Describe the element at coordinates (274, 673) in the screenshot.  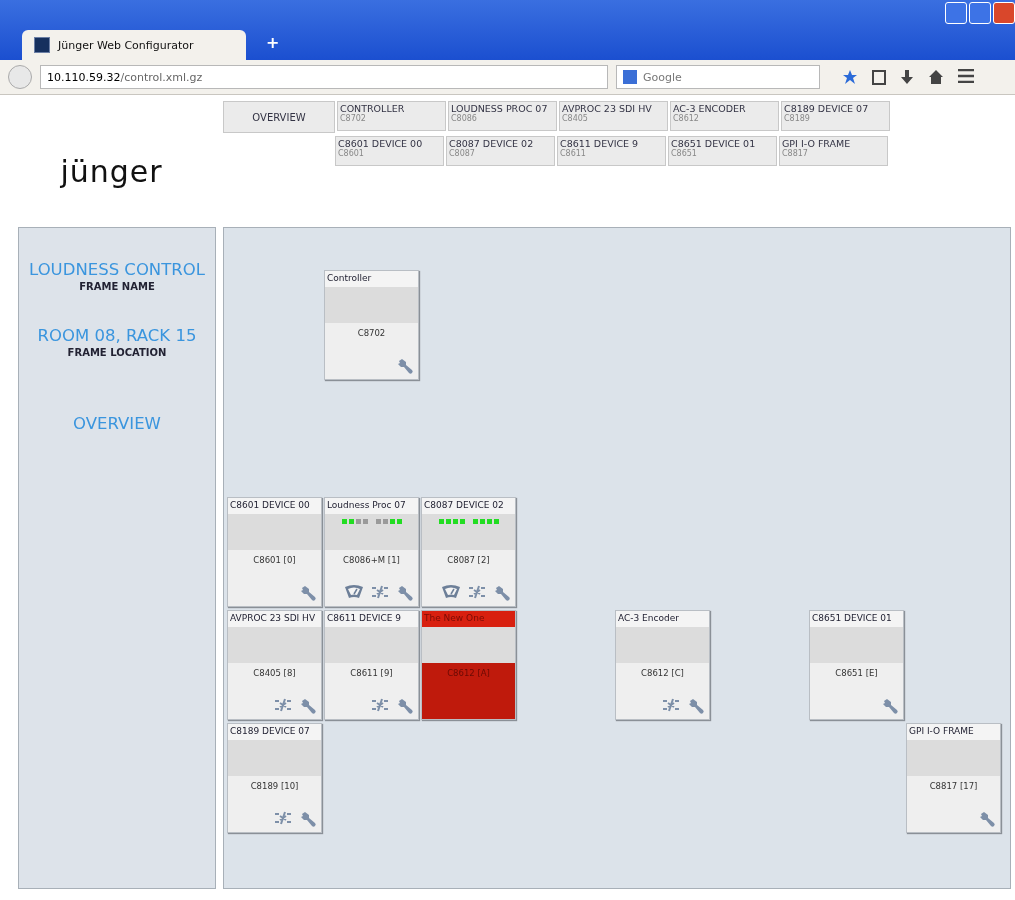
I see `device-address: C8405 [8]` at that location.